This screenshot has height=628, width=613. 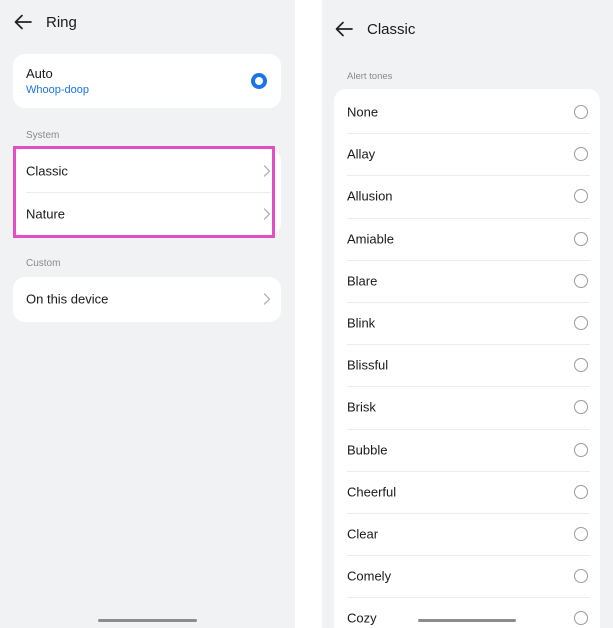 What do you see at coordinates (361, 323) in the screenshot?
I see `tone-label: Blink` at bounding box center [361, 323].